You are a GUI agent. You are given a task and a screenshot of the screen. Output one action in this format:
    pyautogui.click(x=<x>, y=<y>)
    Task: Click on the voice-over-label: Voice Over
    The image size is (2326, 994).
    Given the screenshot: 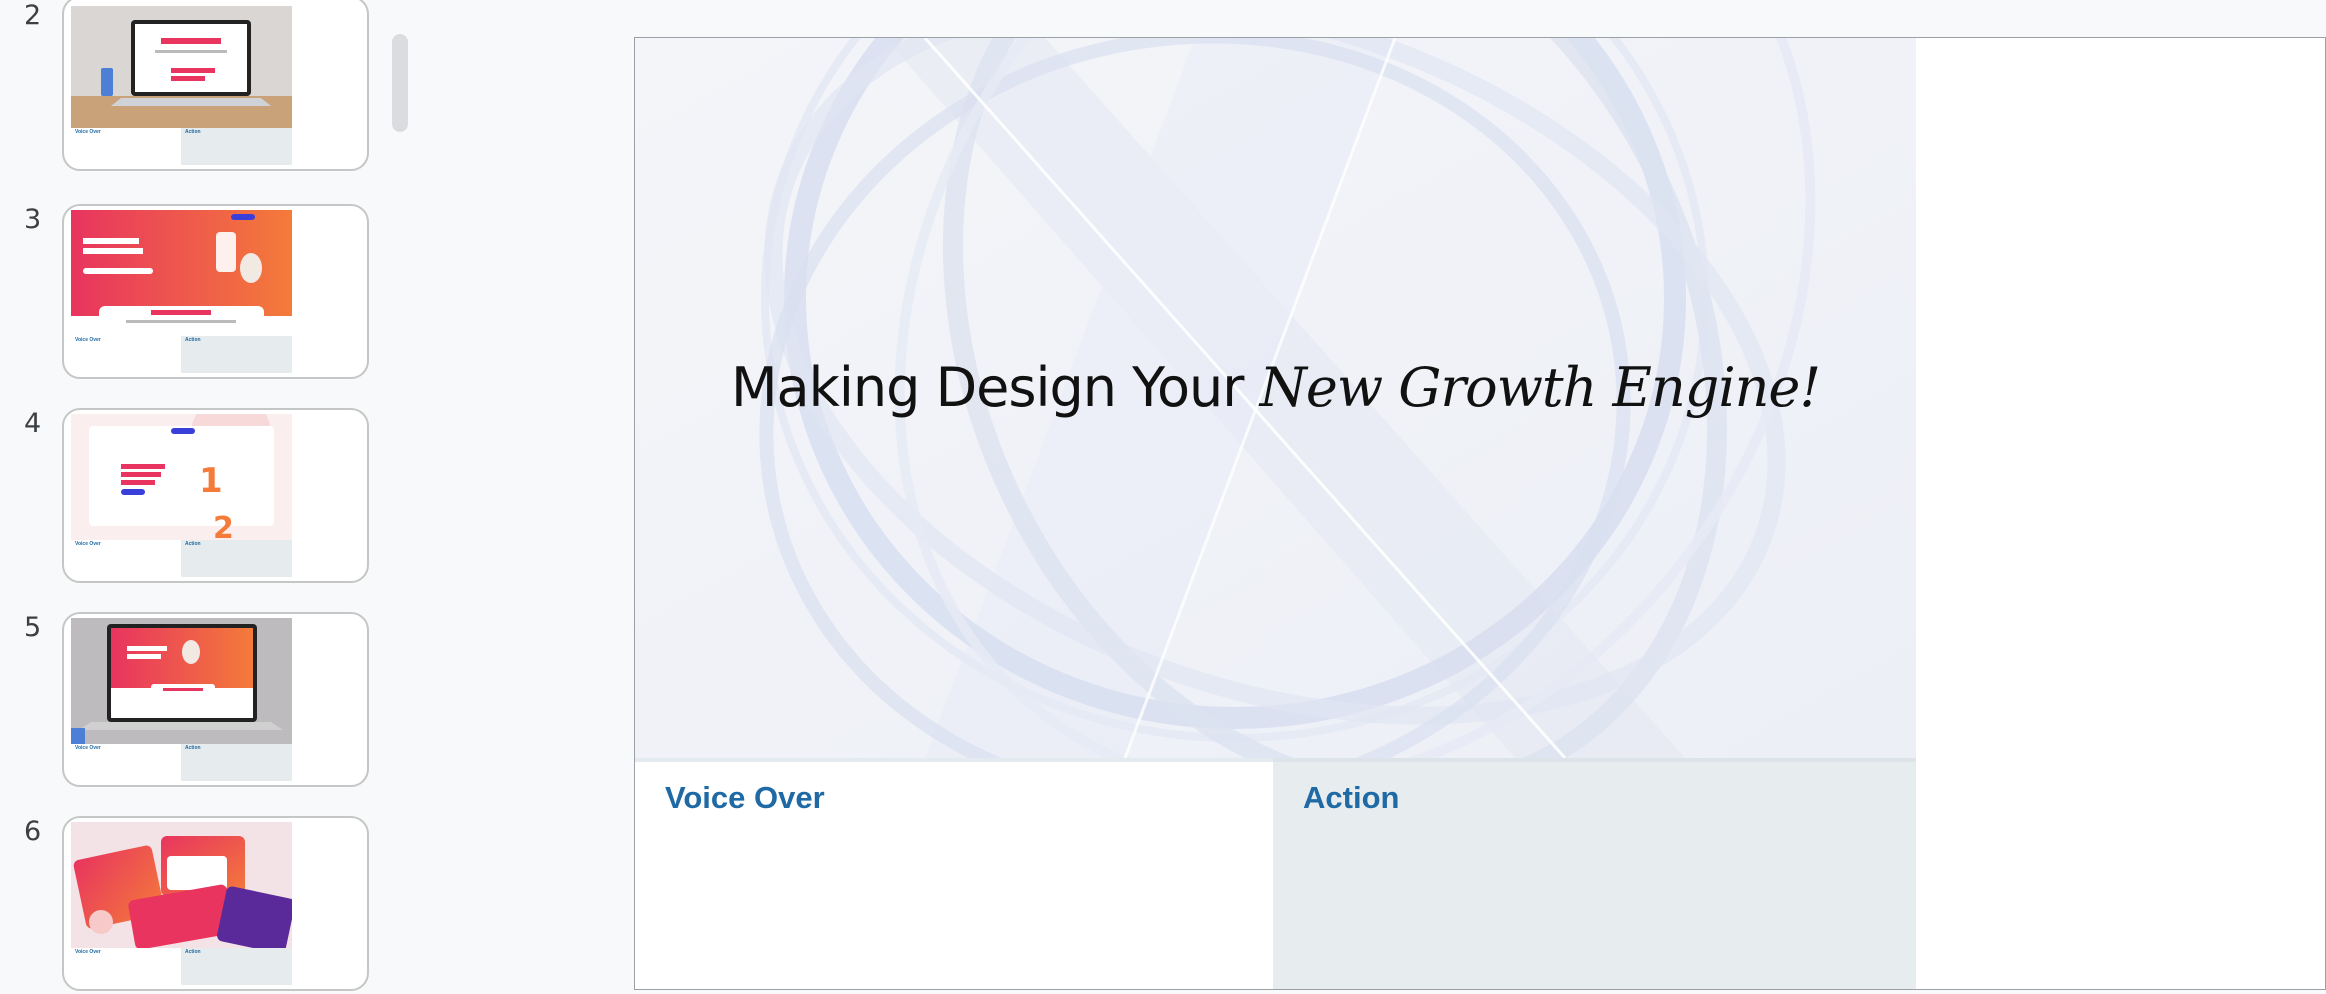 What is the action you would take?
    pyautogui.click(x=745, y=797)
    